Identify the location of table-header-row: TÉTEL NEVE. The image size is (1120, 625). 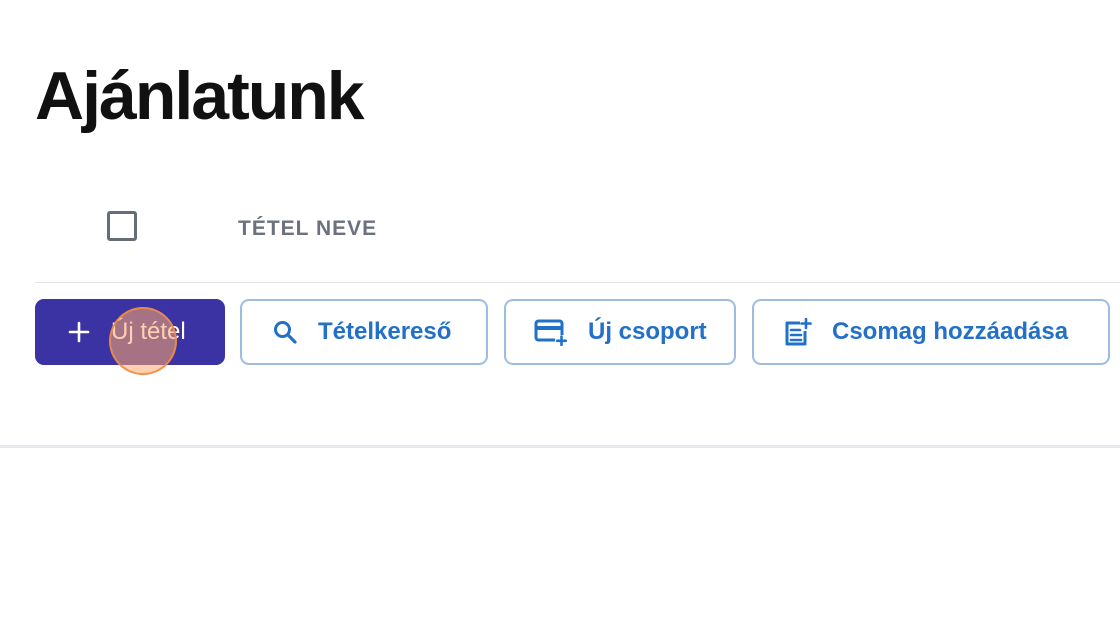
(577, 236).